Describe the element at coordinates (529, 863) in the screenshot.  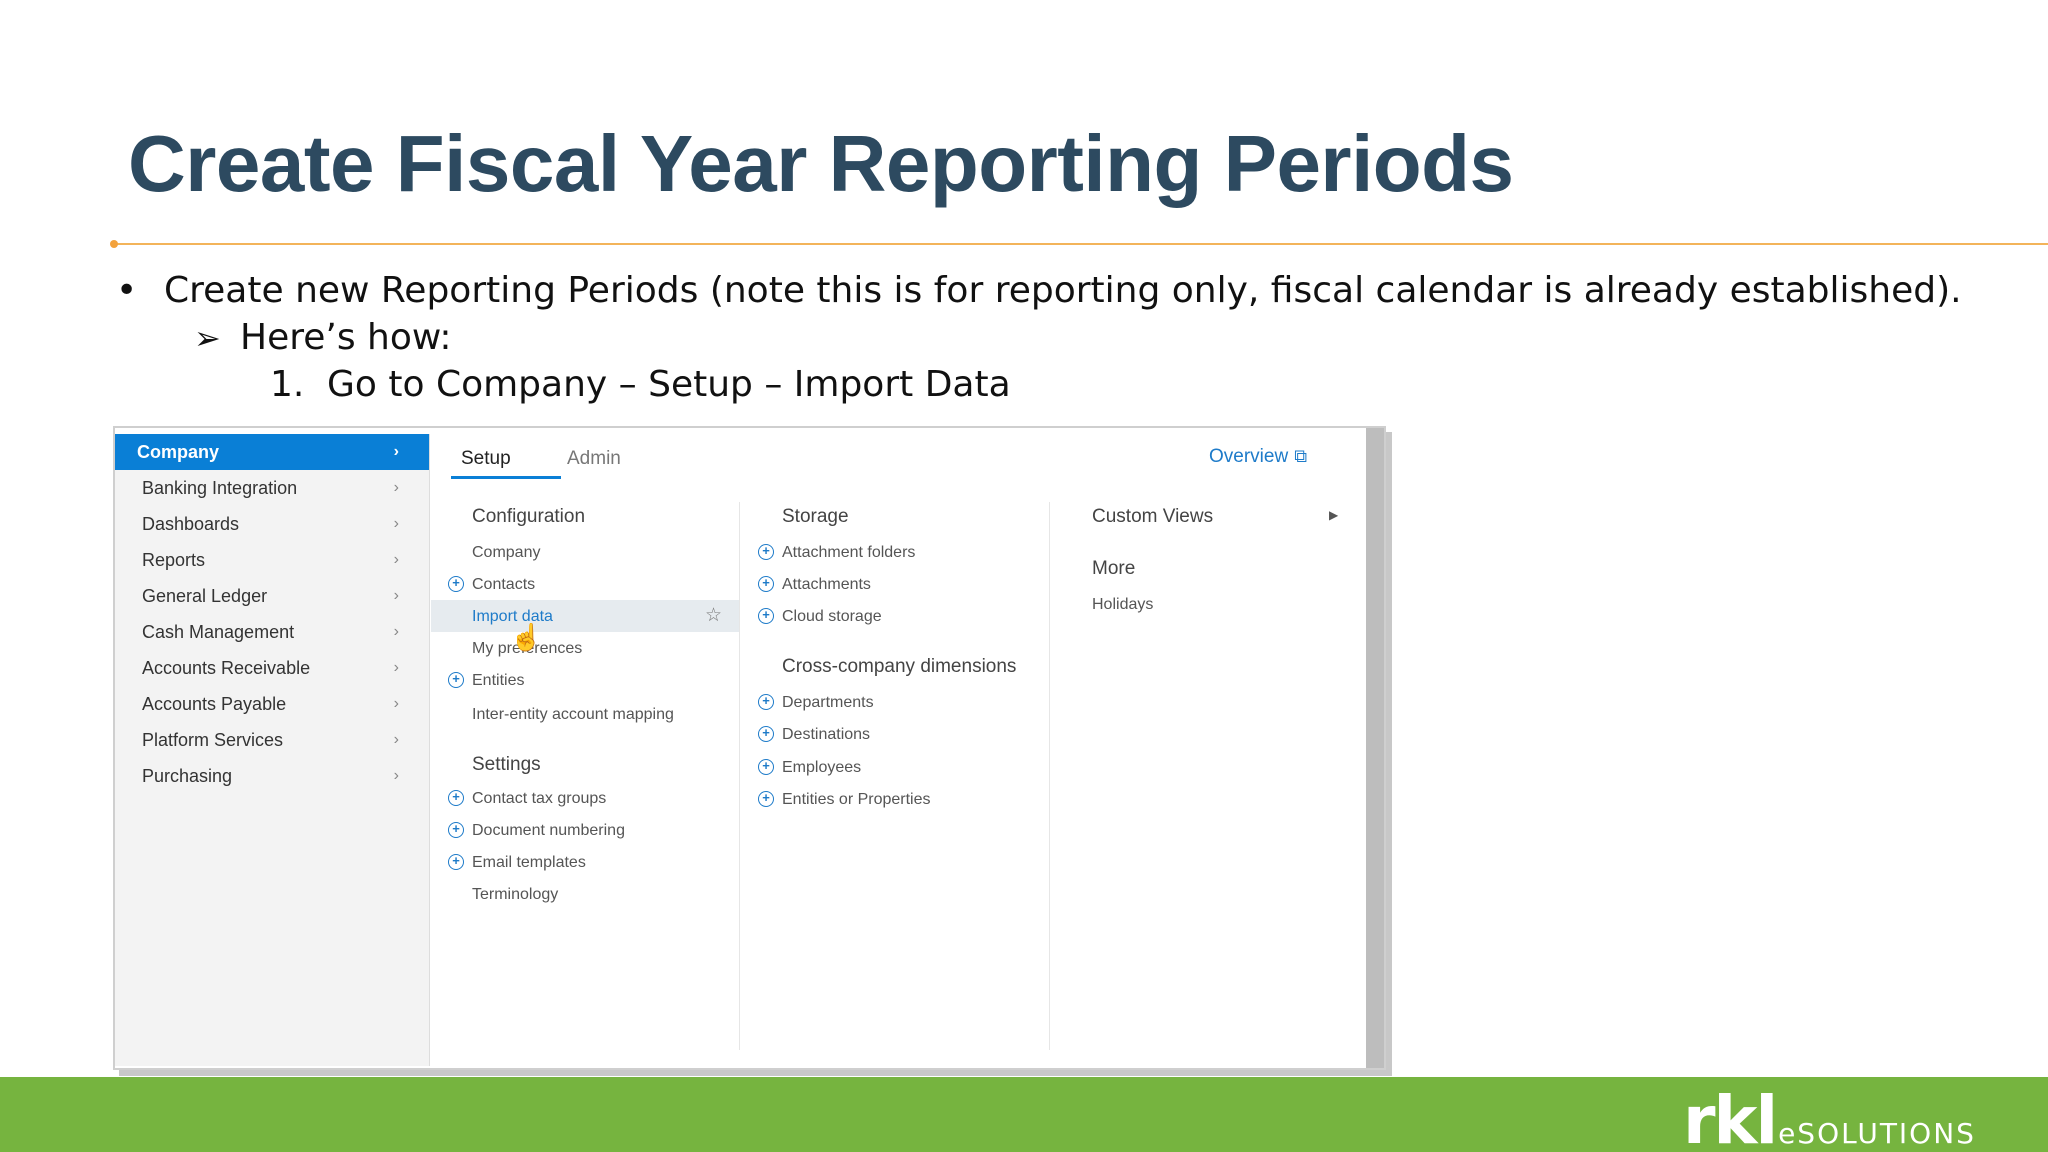
I see `menu-link-email-templates: Email templates` at that location.